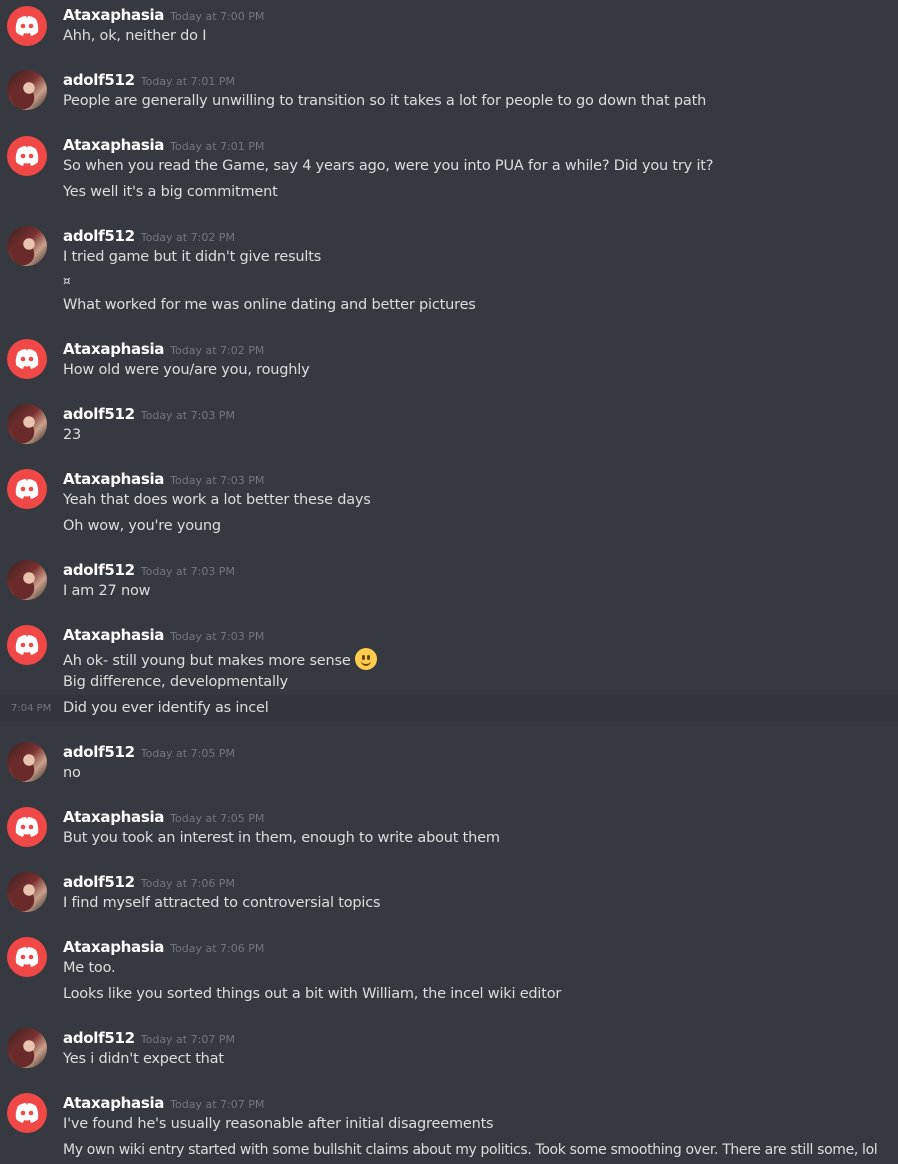 This screenshot has width=898, height=1164. What do you see at coordinates (89, 968) in the screenshot?
I see `message-text: Me too.` at bounding box center [89, 968].